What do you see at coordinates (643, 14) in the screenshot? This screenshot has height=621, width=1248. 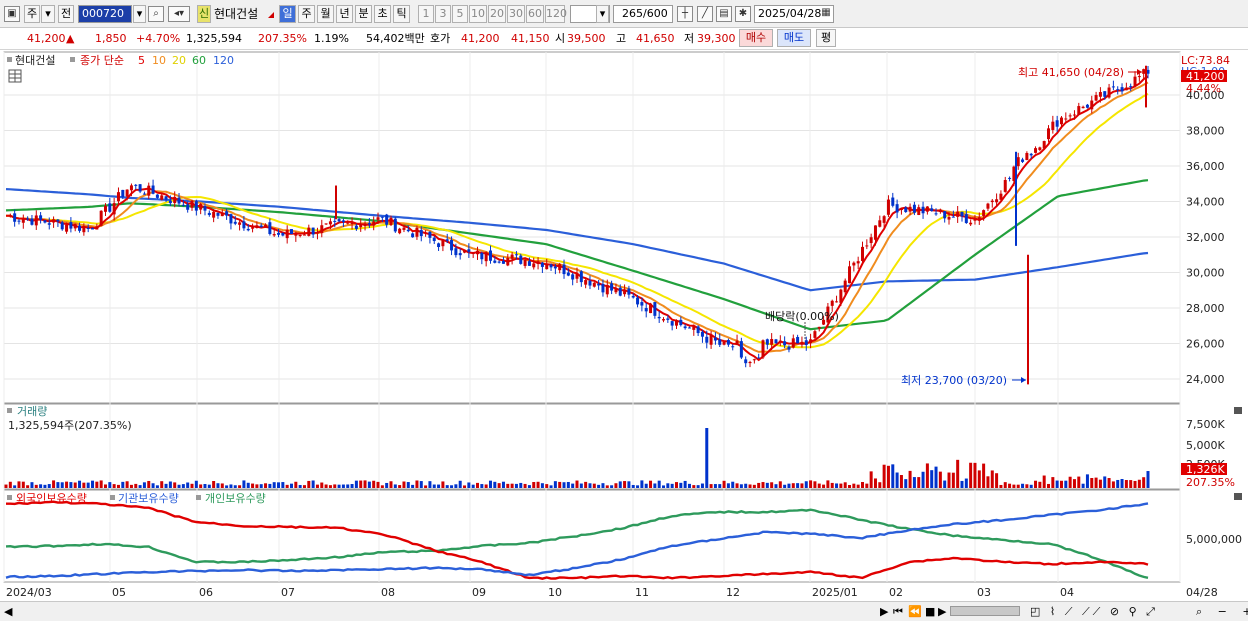 I see `count-input: 265/600` at bounding box center [643, 14].